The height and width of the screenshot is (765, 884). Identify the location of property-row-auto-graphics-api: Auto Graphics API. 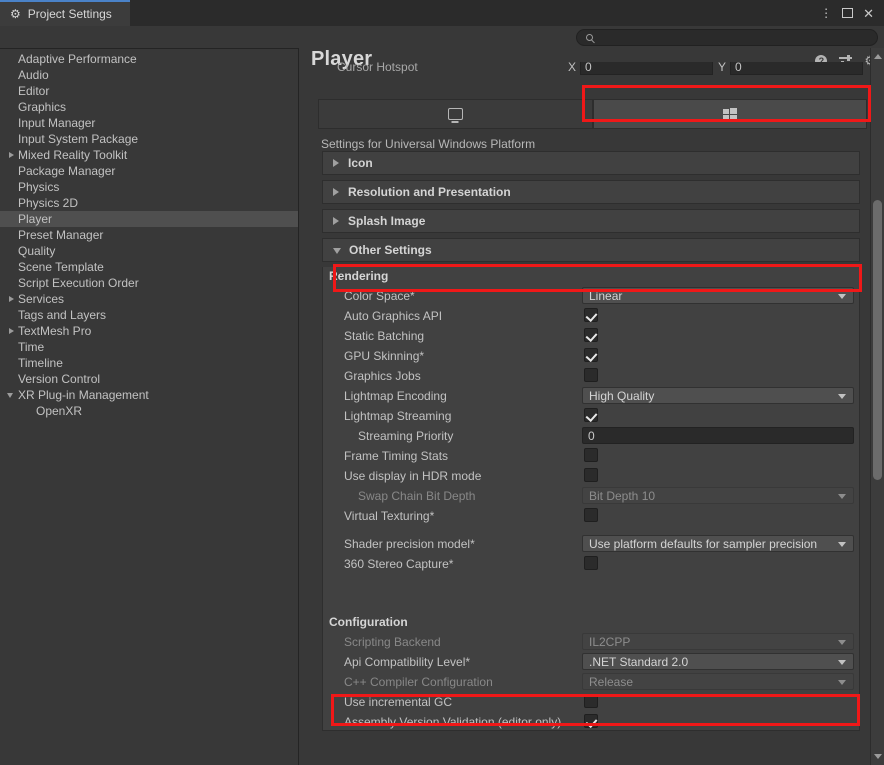
(591, 317).